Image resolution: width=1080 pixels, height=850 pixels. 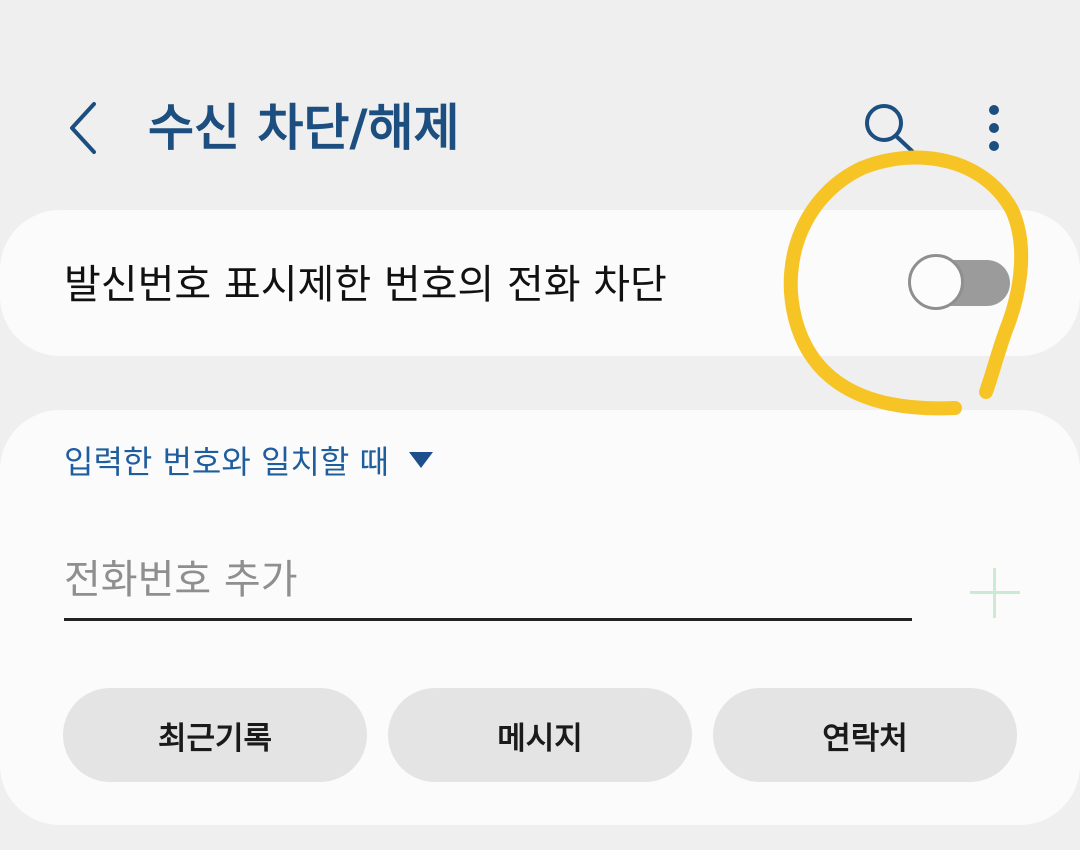 I want to click on more-vertical-icon, so click(x=994, y=128).